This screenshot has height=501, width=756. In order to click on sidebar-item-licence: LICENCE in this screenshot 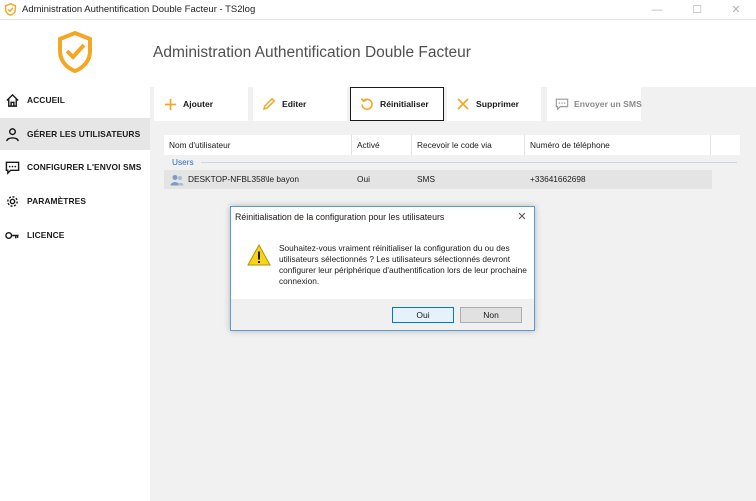, I will do `click(75, 235)`.